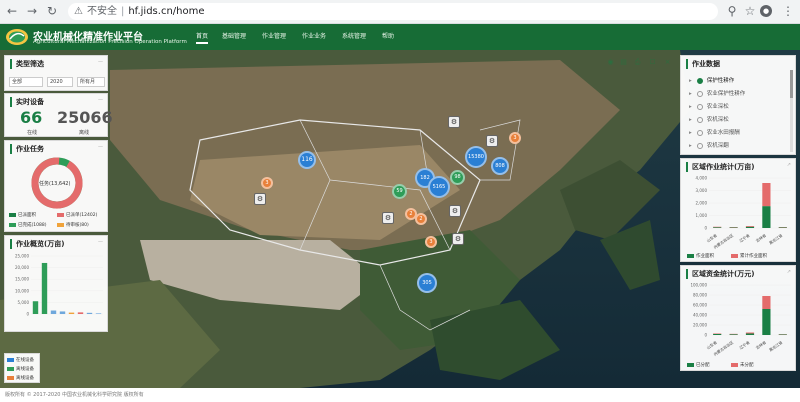 The height and width of the screenshot is (402, 800). Describe the element at coordinates (22, 279) in the screenshot. I see `y-tick-label: 15,000` at that location.